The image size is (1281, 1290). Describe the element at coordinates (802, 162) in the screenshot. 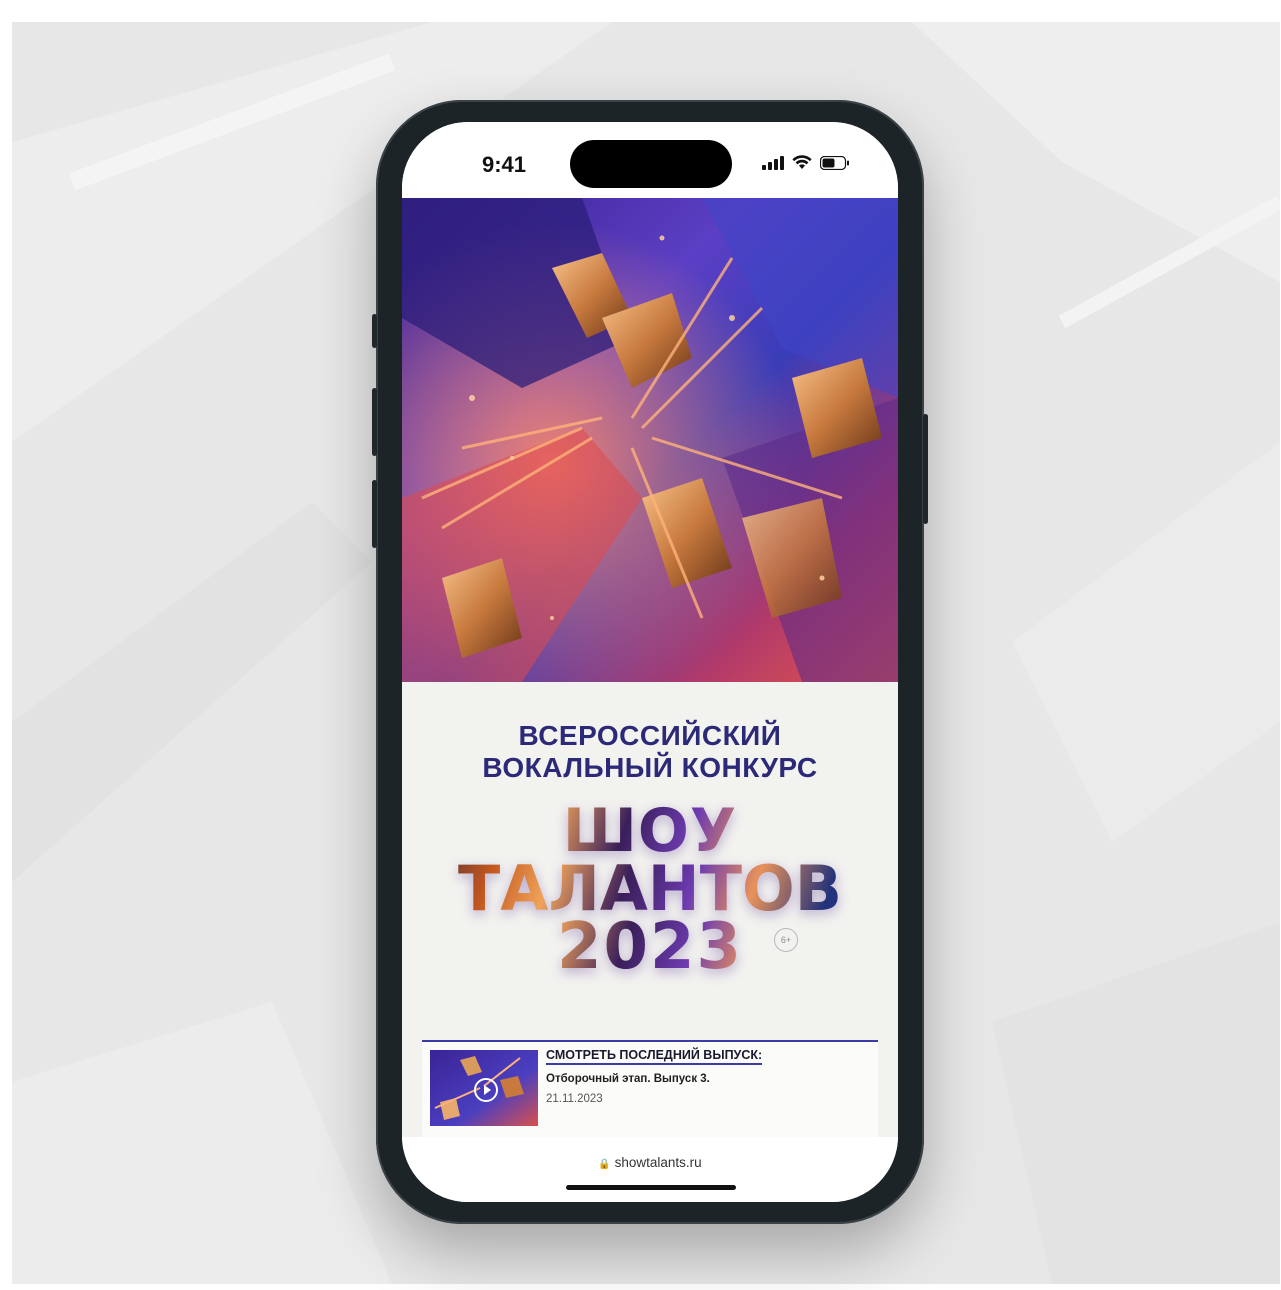

I see `wifi-icon` at that location.